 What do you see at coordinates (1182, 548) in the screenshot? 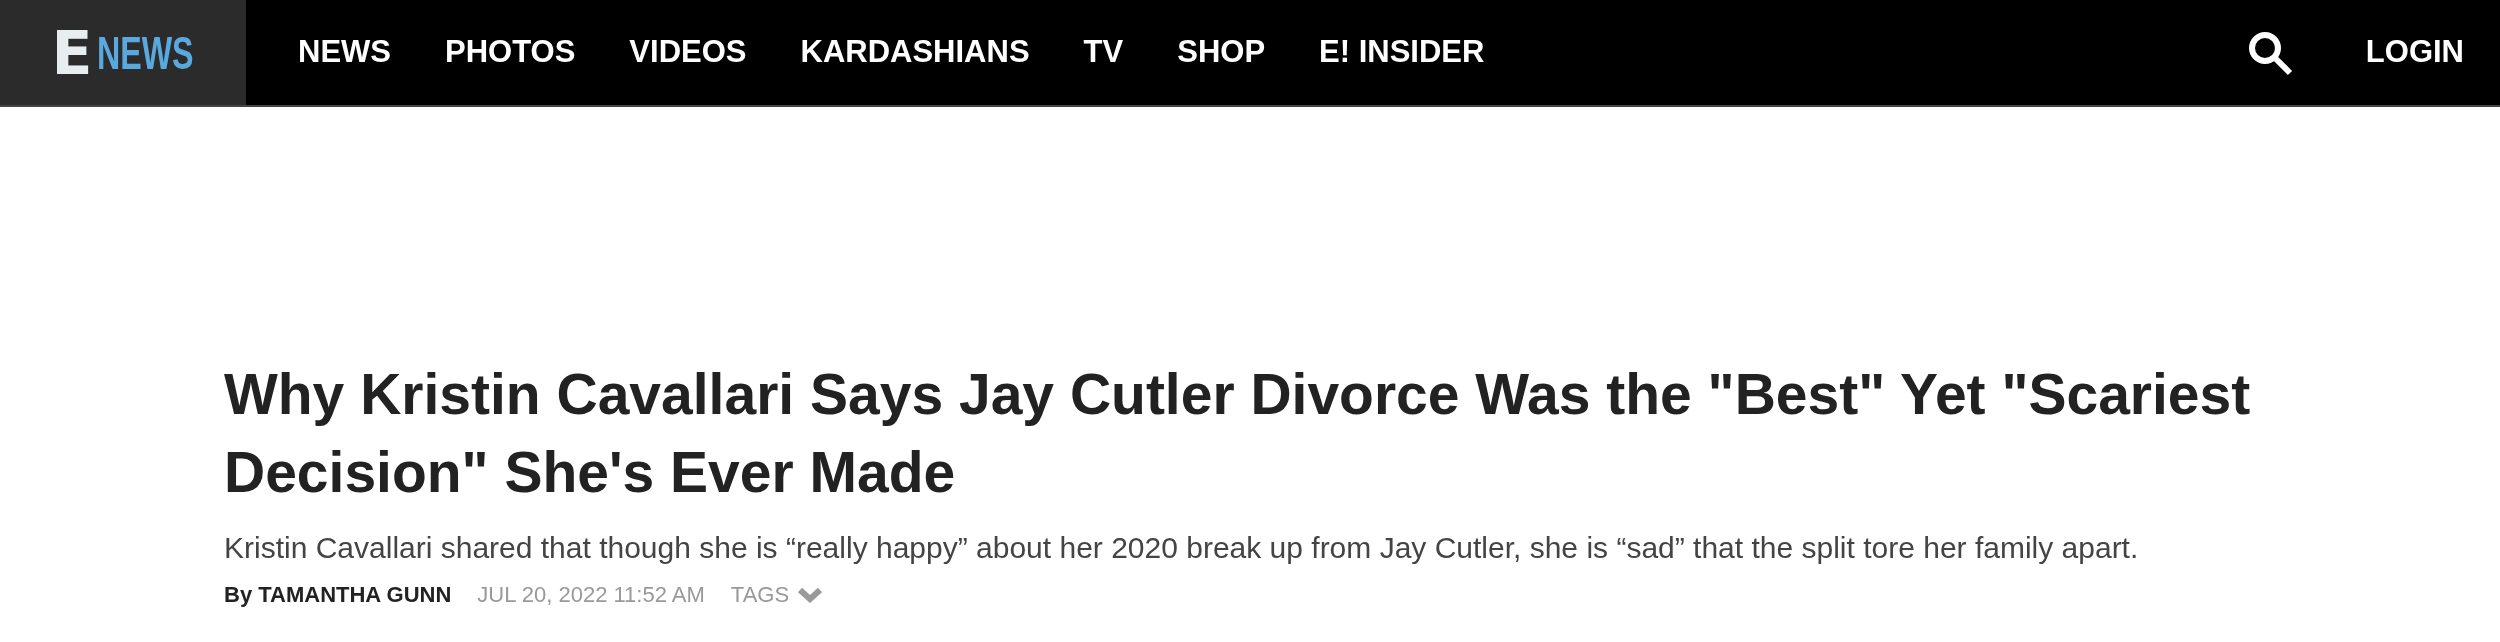
I see `article-subtitle: Kristin Cavallari shared that though she is “really happy” about her 2020 break up from Jay Cutler, she is “sad” that the split tore her family apart.` at bounding box center [1182, 548].